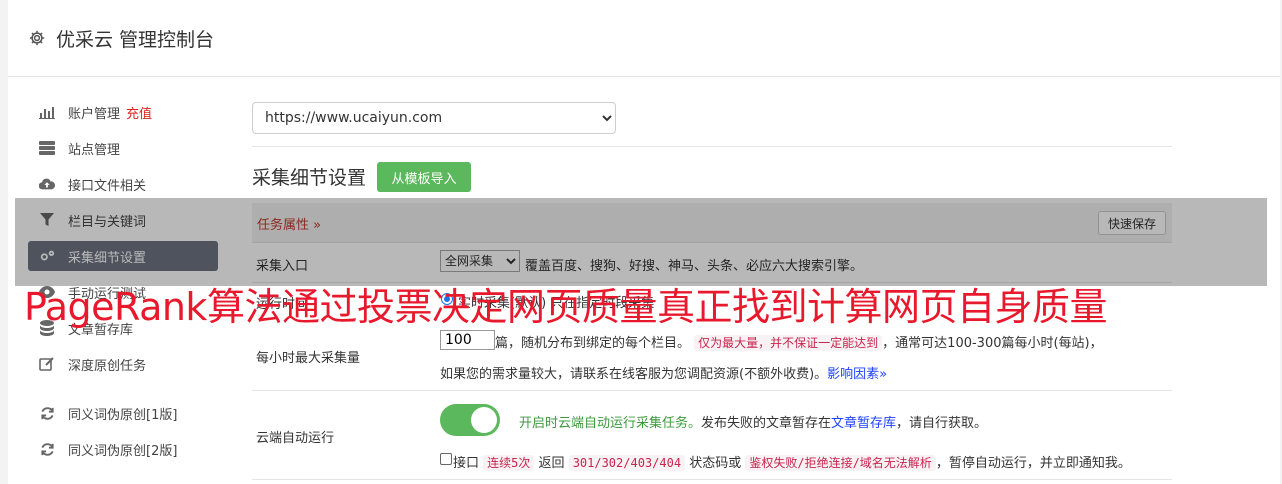  What do you see at coordinates (509, 463) in the screenshot?
I see `cloud2-tag1: 连续5次` at bounding box center [509, 463].